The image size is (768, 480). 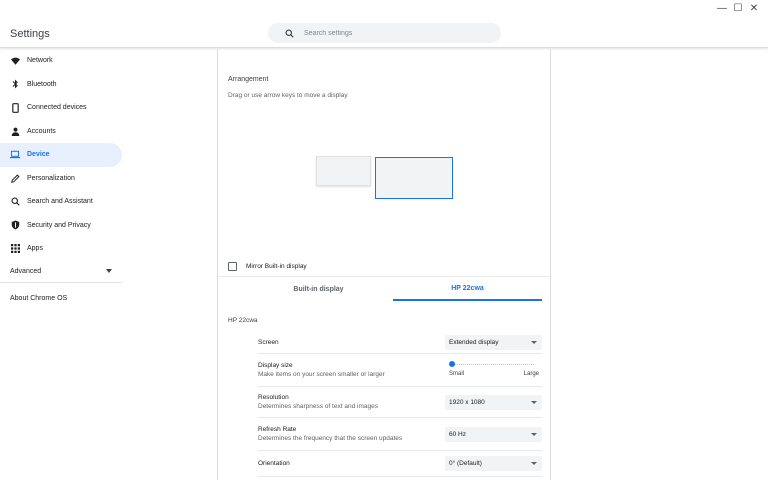 I want to click on window-controls: — ☐ ✕, so click(x=738, y=9).